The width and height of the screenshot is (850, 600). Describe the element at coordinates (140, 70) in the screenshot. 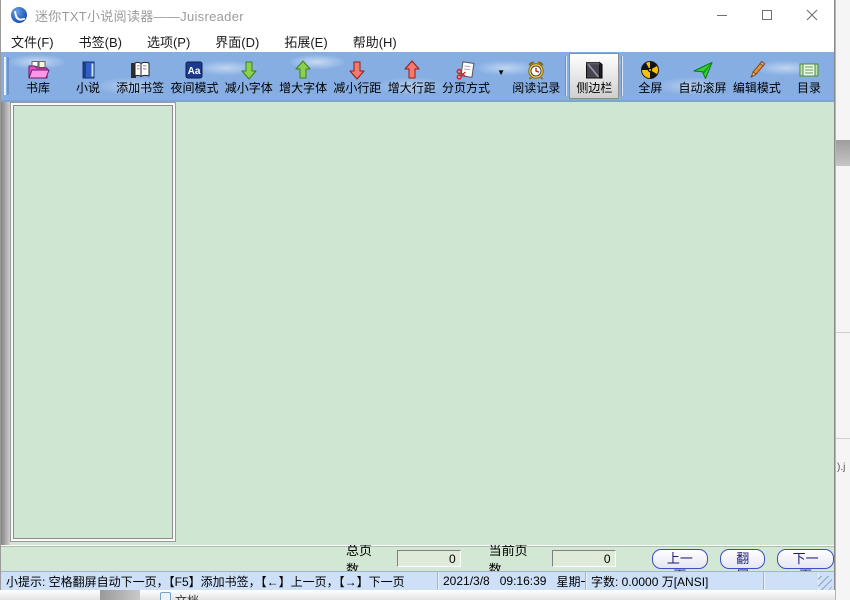

I see `add-bookmark-icon` at that location.